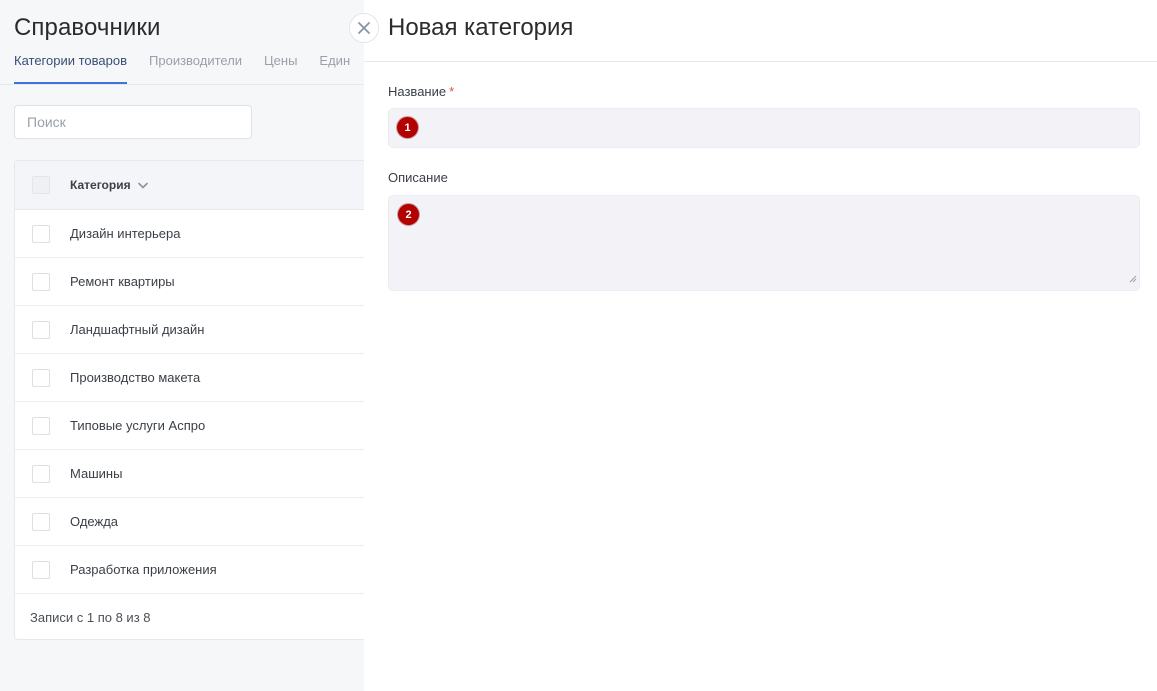  I want to click on annotation-marker-2: 2, so click(408, 214).